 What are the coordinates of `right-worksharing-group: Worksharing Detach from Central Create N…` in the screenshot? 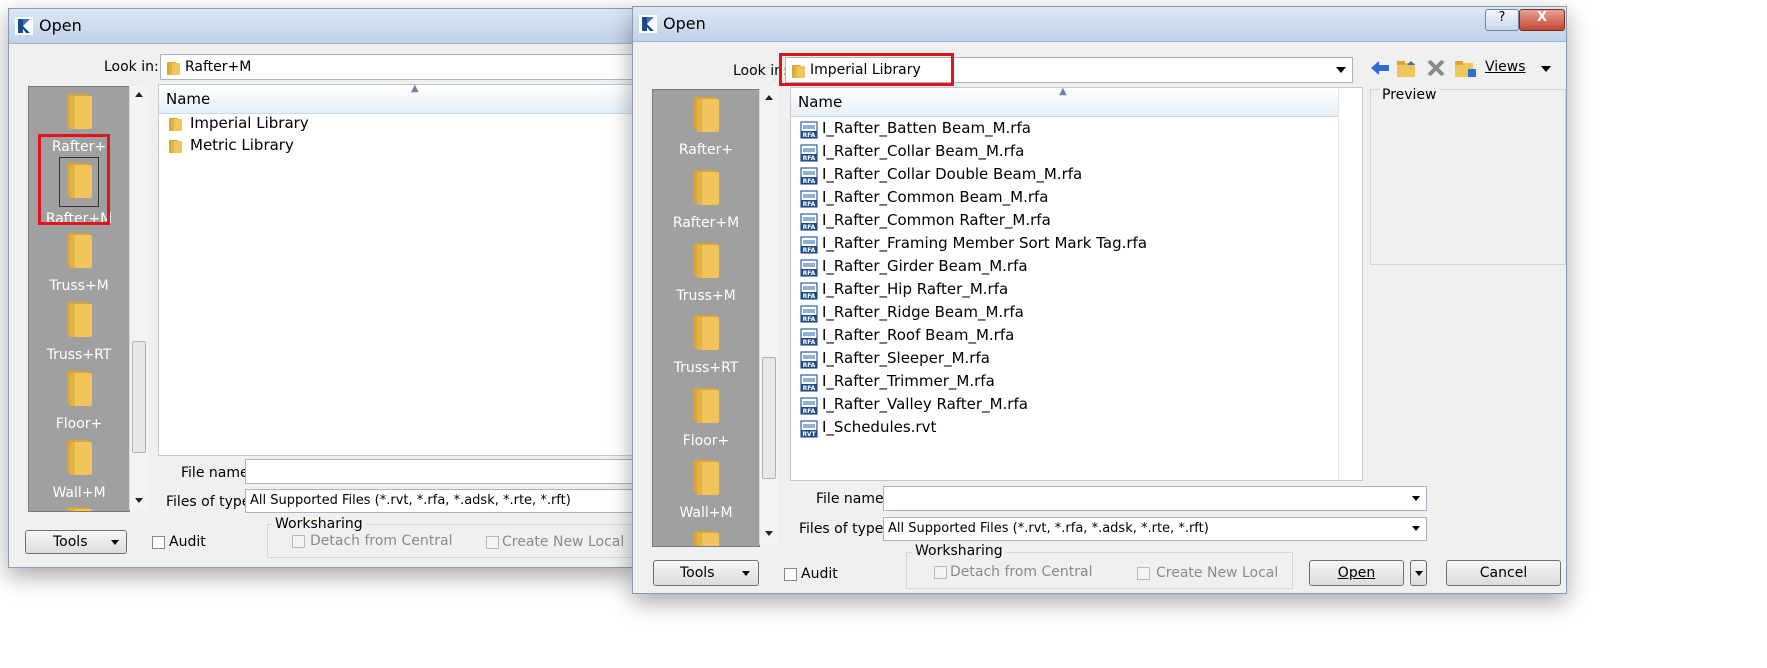 It's located at (1099, 566).